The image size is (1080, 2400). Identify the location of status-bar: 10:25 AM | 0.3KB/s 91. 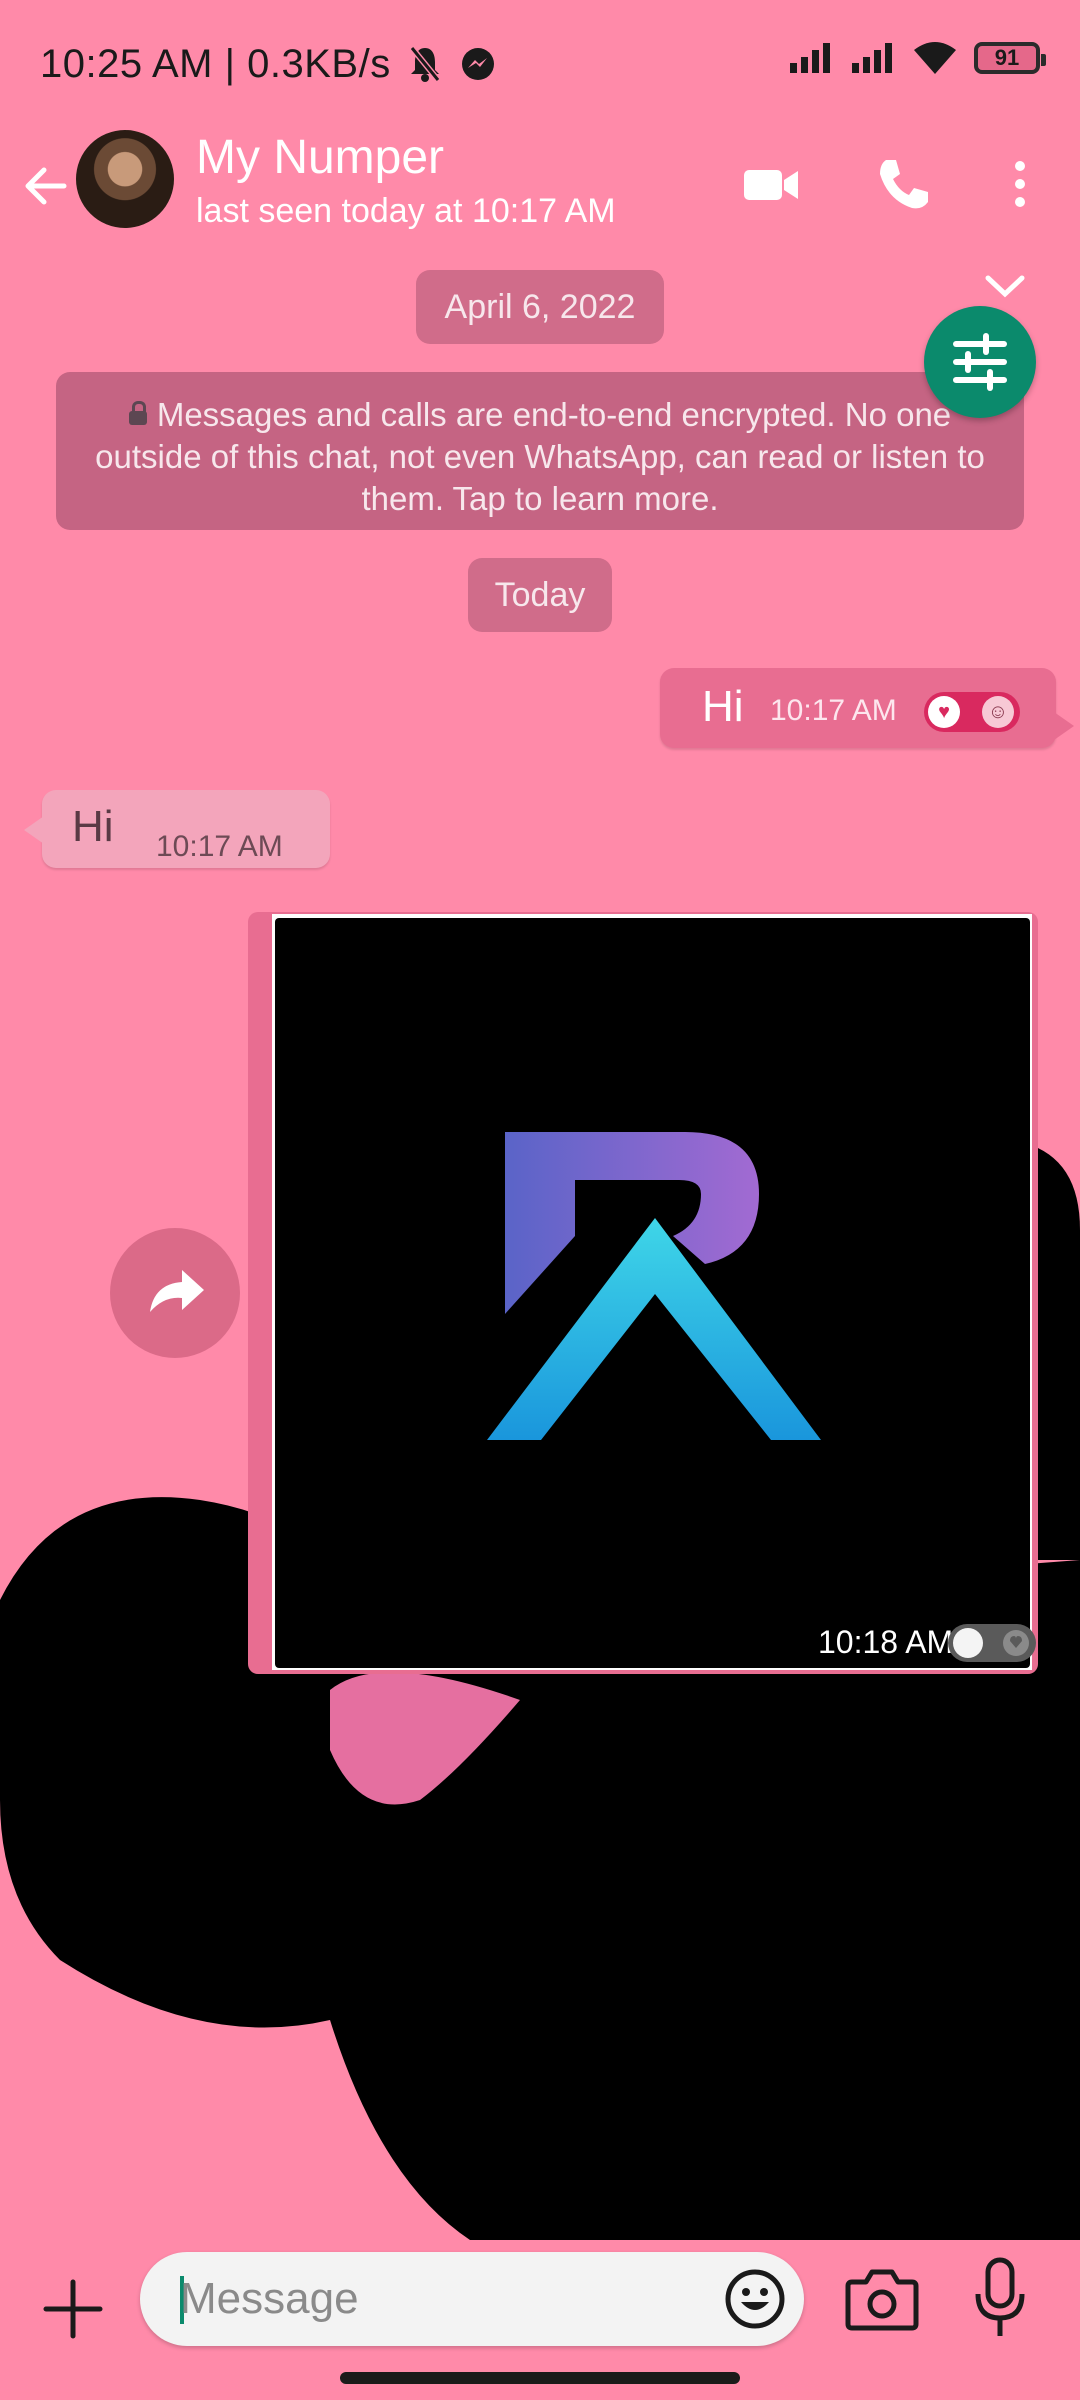
(540, 65).